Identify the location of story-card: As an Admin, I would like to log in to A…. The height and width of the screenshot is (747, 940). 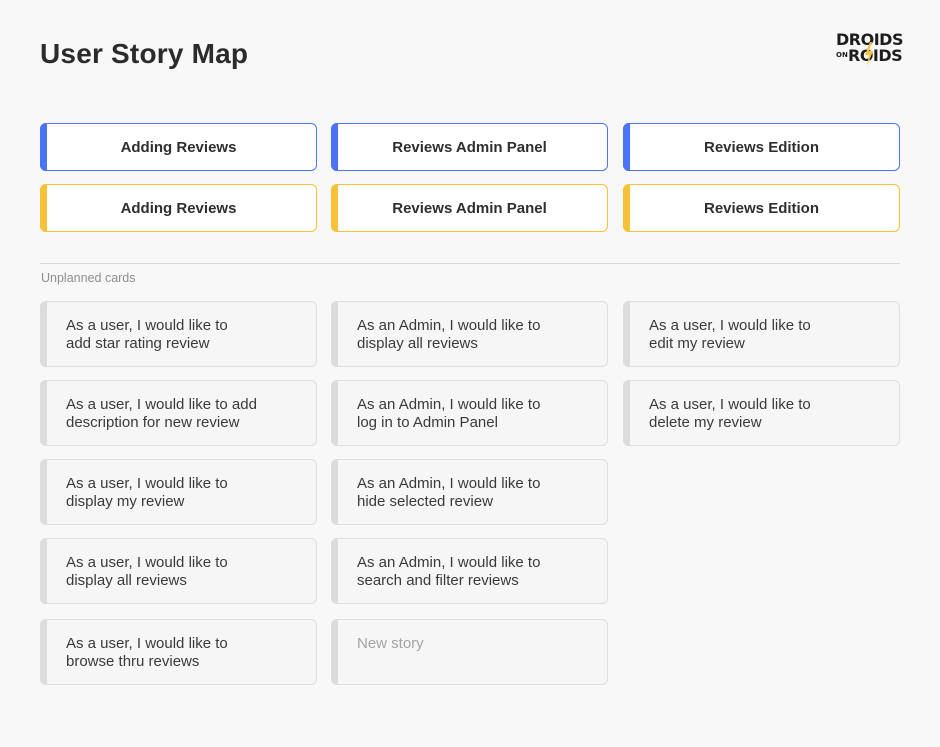
(469, 413).